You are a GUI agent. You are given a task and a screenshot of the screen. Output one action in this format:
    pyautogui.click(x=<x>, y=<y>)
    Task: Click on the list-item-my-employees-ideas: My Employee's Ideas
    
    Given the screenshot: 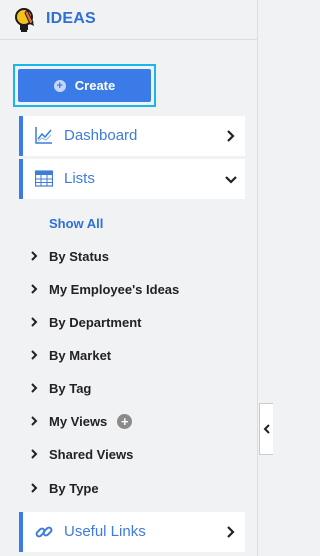 What is the action you would take?
    pyautogui.click(x=104, y=289)
    